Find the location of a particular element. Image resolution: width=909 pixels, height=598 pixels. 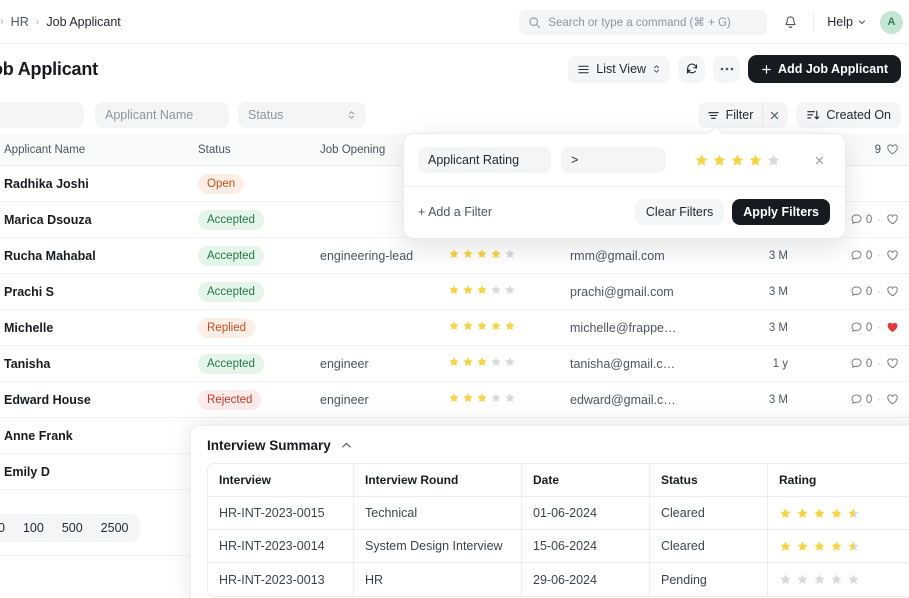

column-header-status: Status is located at coordinates (259, 150).